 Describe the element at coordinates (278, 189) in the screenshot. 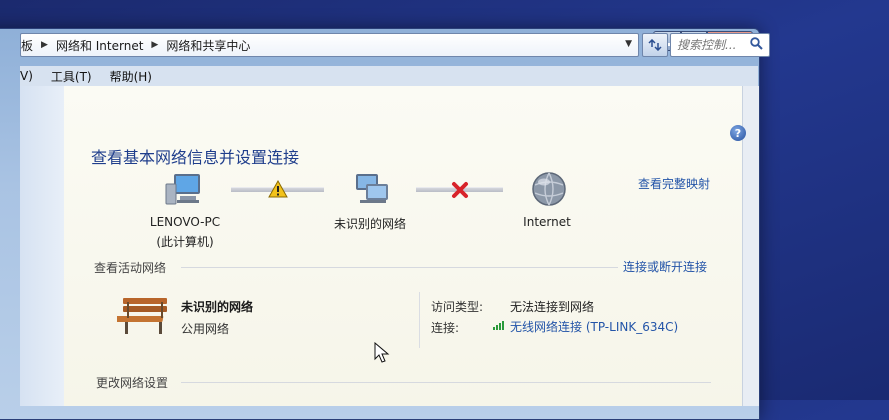

I see `warning-icon` at that location.